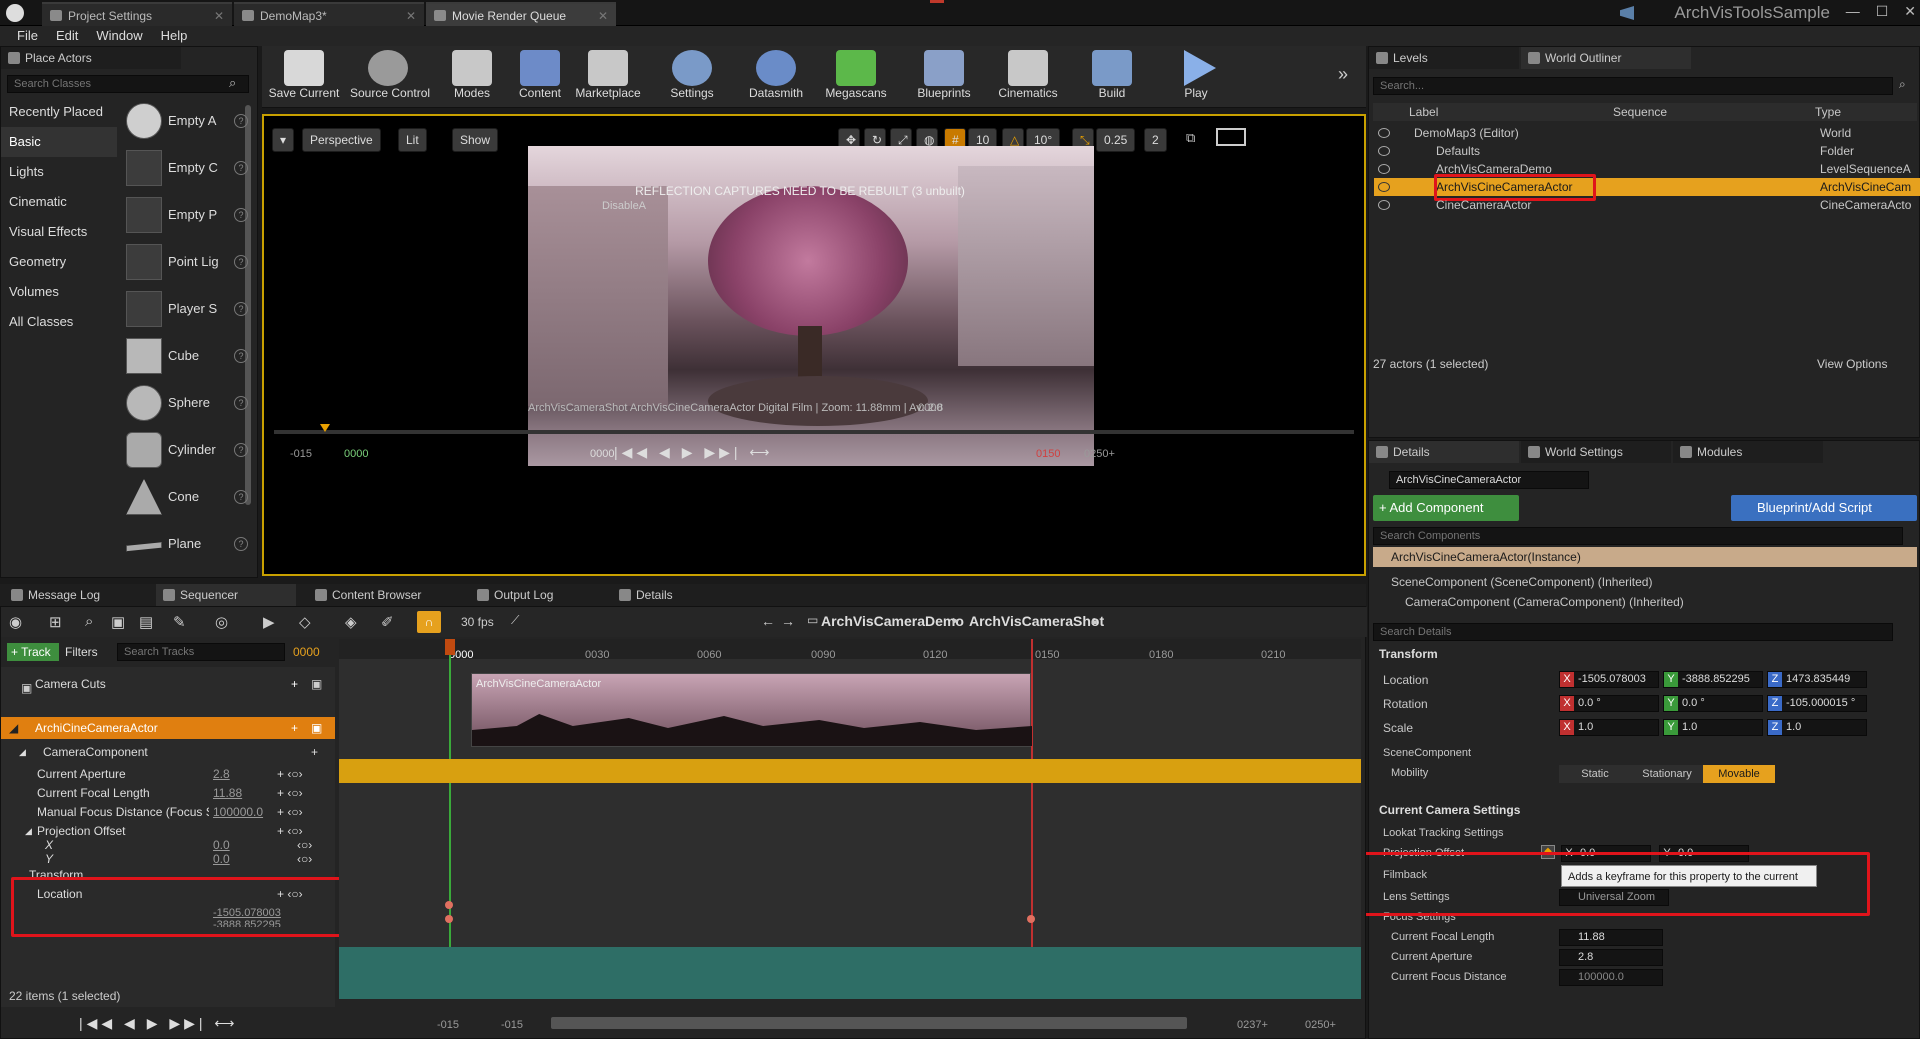 The height and width of the screenshot is (1039, 1920). Describe the element at coordinates (1667, 774) in the screenshot. I see `mobility-stationary: Stationary` at that location.